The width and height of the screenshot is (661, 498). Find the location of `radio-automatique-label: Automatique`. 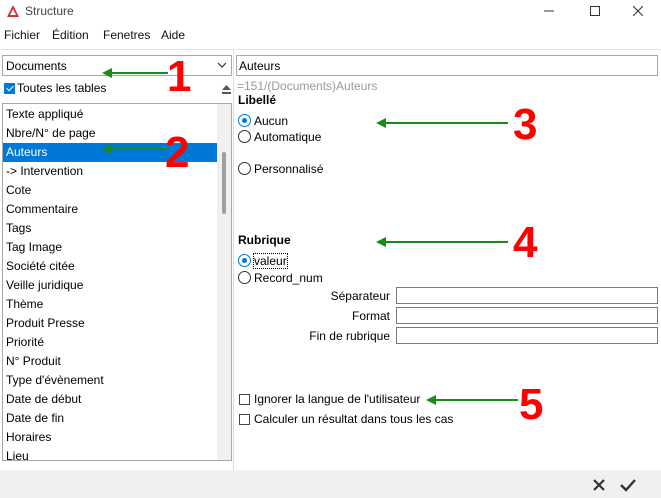

radio-automatique-label: Automatique is located at coordinates (288, 137).